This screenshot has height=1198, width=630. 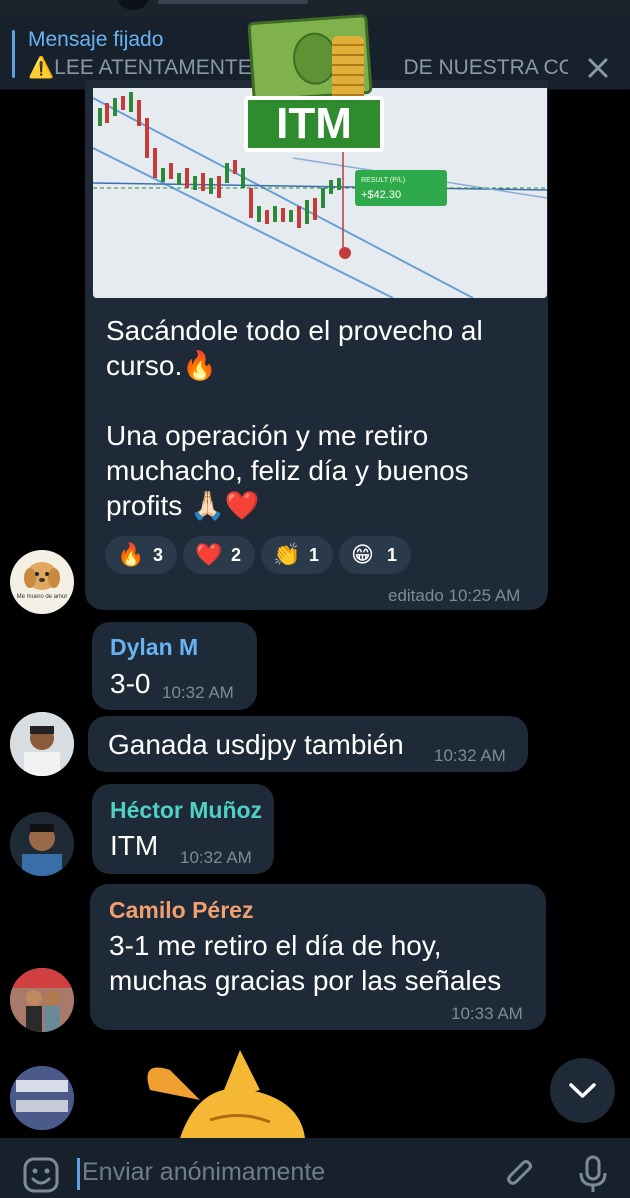 What do you see at coordinates (314, 83) in the screenshot?
I see `itm-sticker: ITM` at bounding box center [314, 83].